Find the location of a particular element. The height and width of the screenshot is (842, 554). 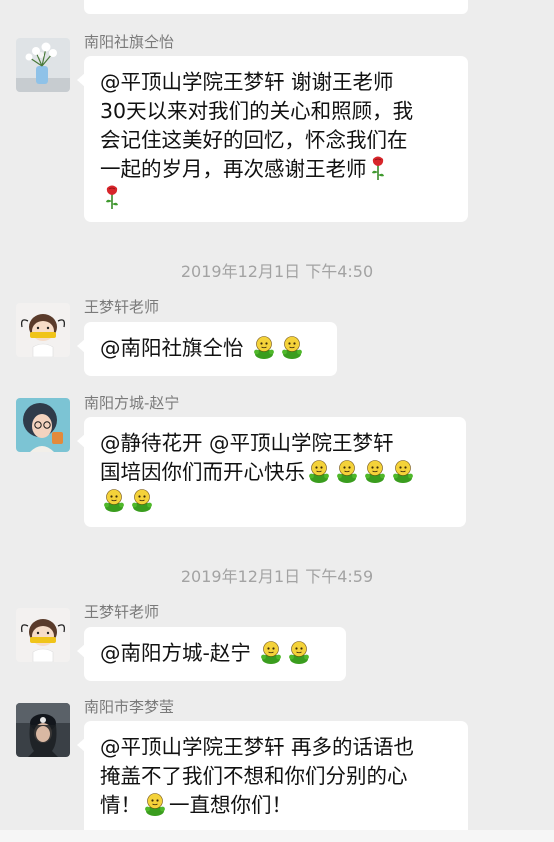

timestamp: 2019年12月1日 下午4:59 is located at coordinates (277, 576).